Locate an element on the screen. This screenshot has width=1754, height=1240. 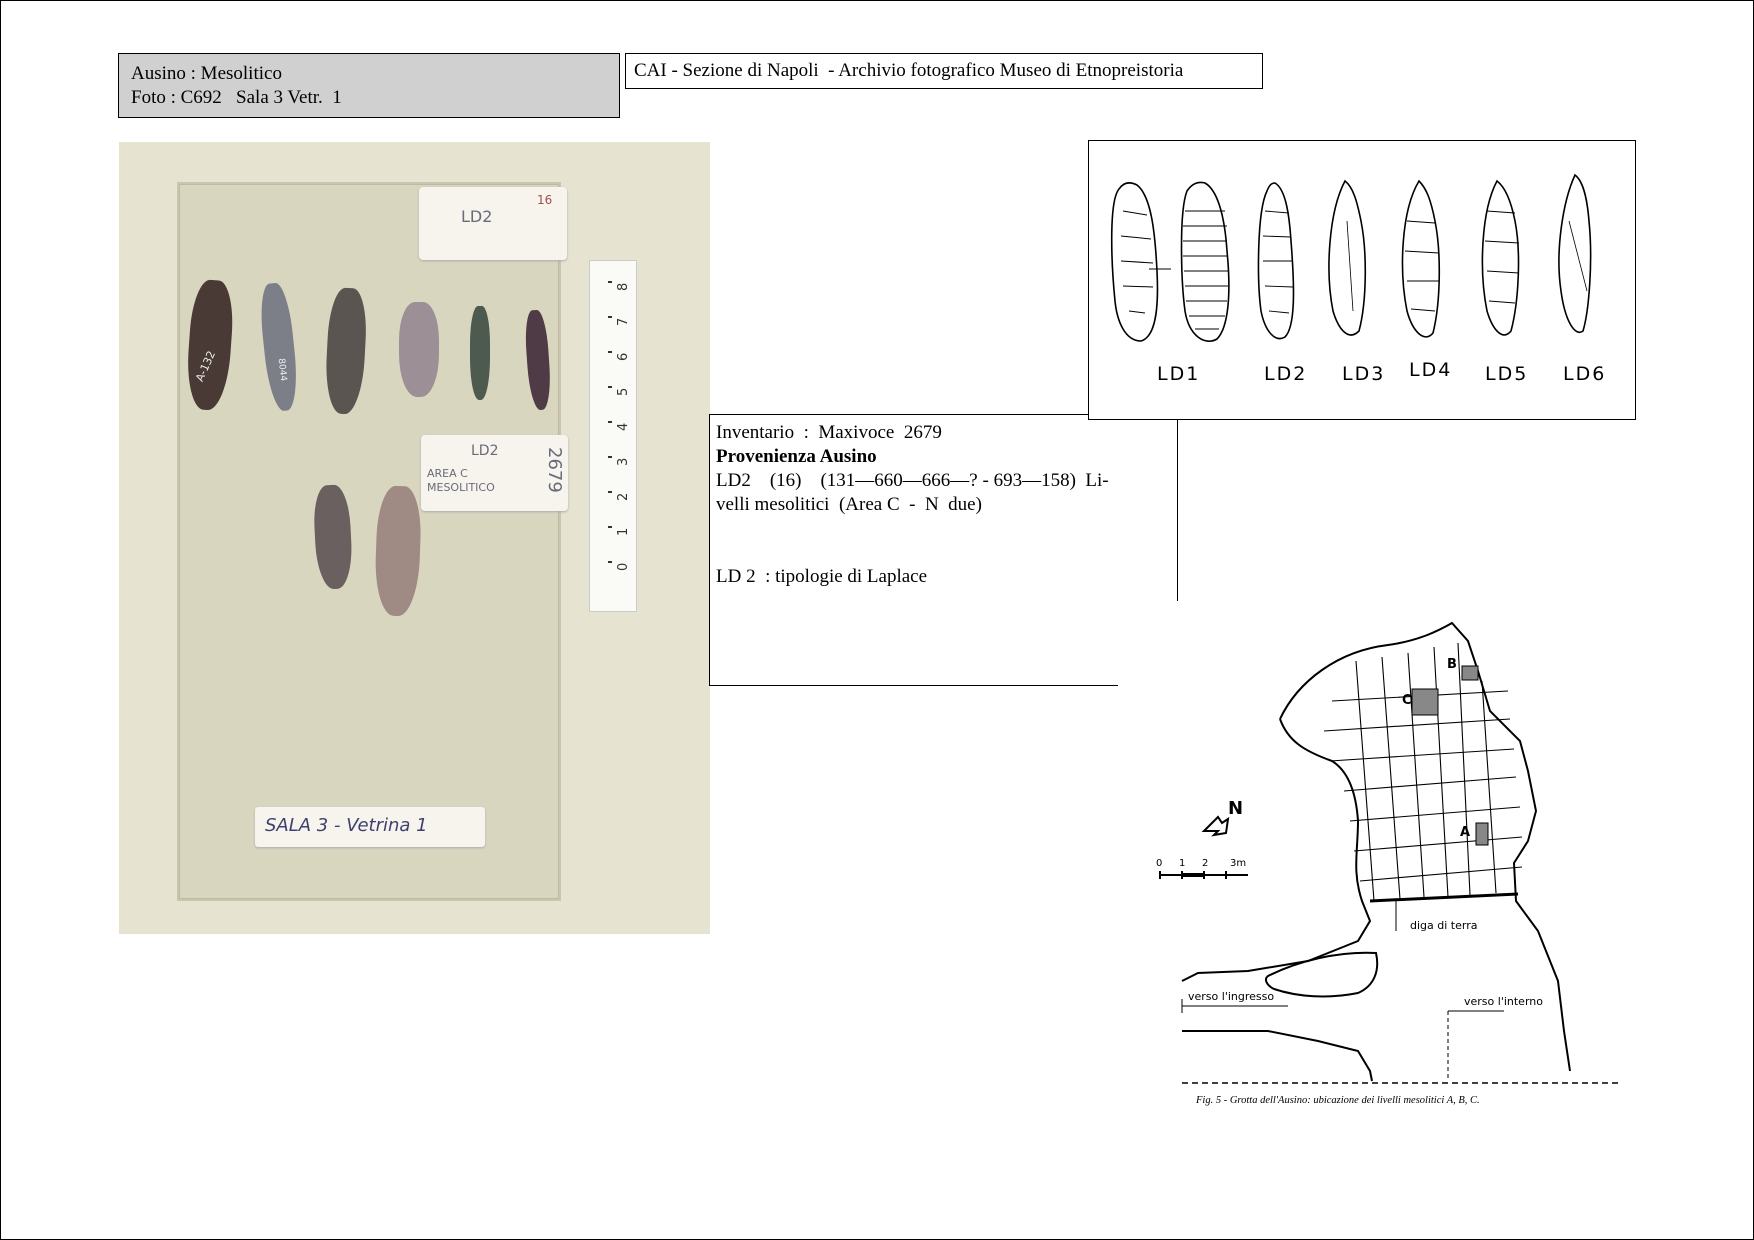
map-label-interno: verso l'interno is located at coordinates (1503, 1001).